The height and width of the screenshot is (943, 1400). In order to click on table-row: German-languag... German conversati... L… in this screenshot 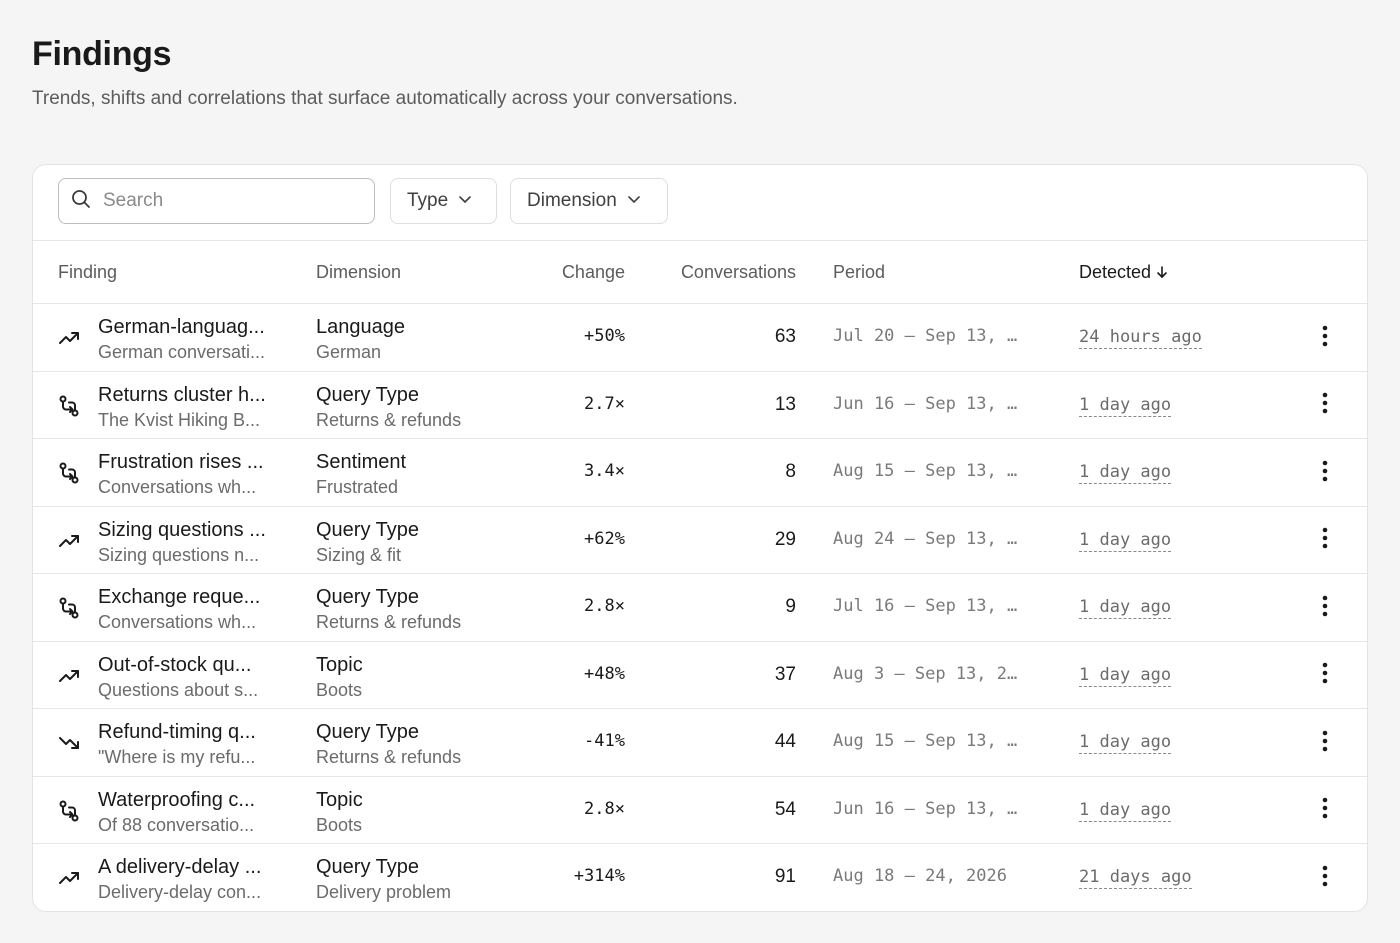, I will do `click(700, 338)`.